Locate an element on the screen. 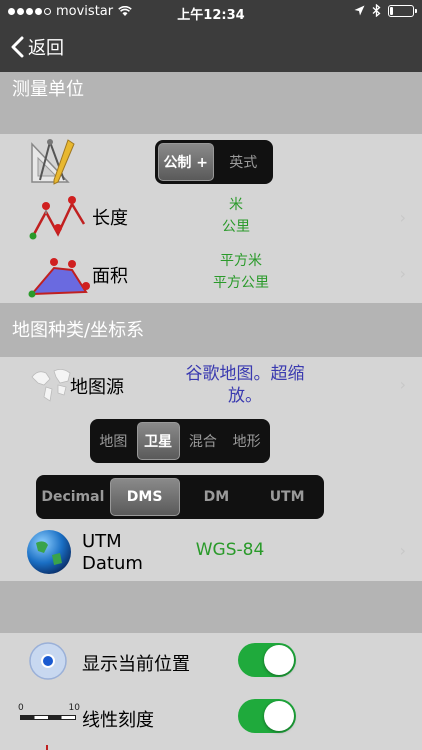 Image resolution: width=422 pixels, height=750 pixels. area-row-chevron-icon: › is located at coordinates (403, 273).